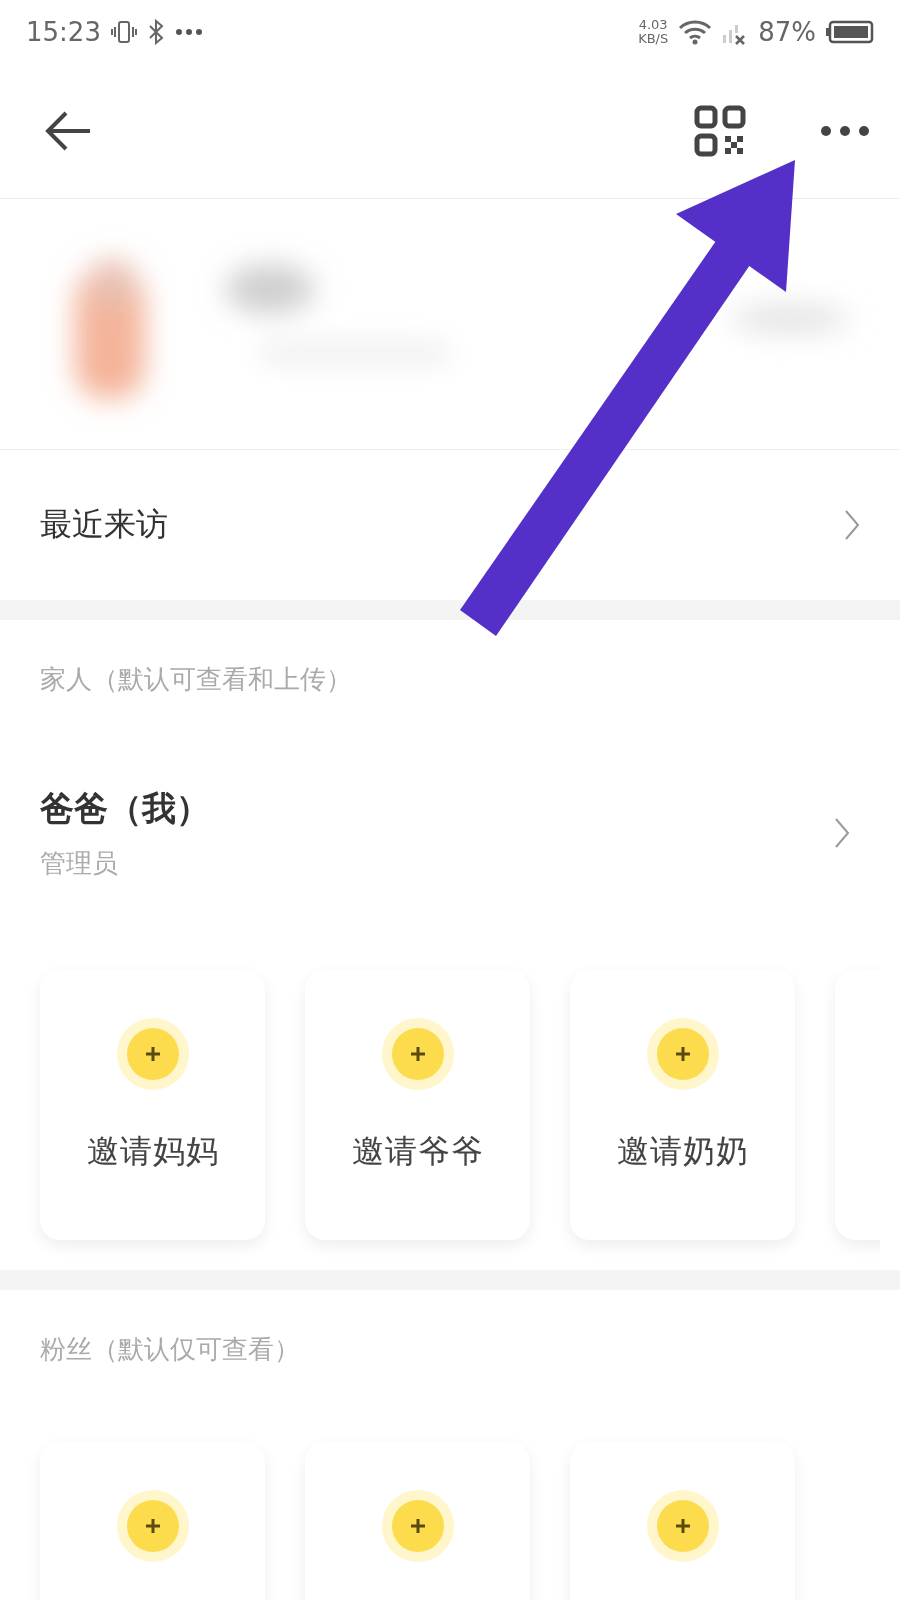 Image resolution: width=900 pixels, height=1600 pixels. What do you see at coordinates (653, 25) in the screenshot?
I see `network-speed: 4.03` at bounding box center [653, 25].